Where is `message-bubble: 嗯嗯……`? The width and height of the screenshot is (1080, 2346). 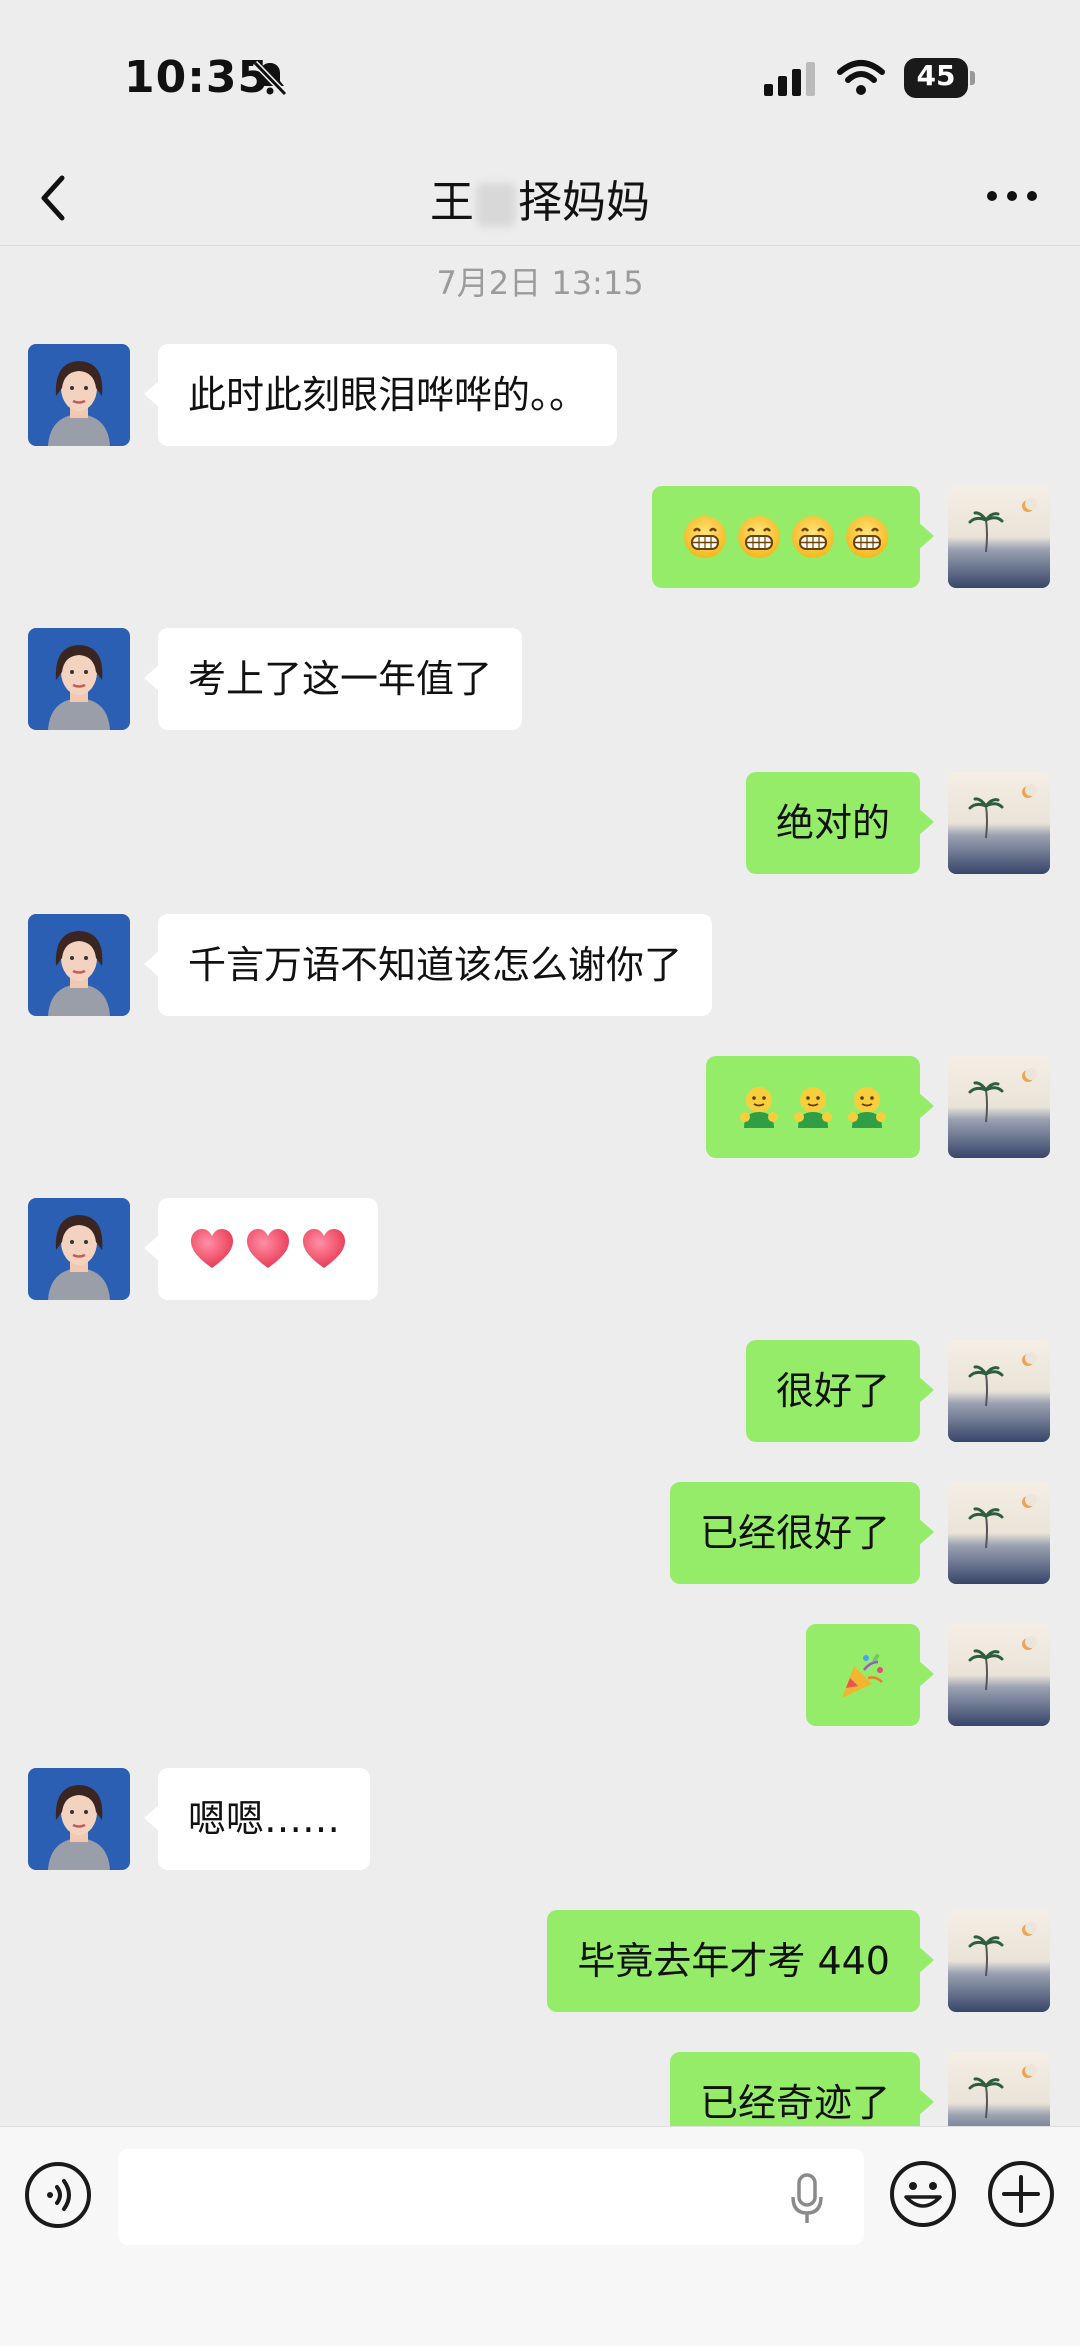 message-bubble: 嗯嗯…… is located at coordinates (257, 1819).